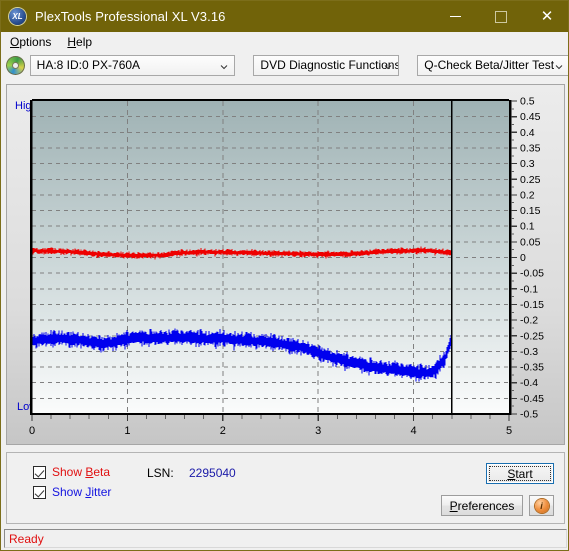  I want to click on close-button: ✕, so click(546, 16).